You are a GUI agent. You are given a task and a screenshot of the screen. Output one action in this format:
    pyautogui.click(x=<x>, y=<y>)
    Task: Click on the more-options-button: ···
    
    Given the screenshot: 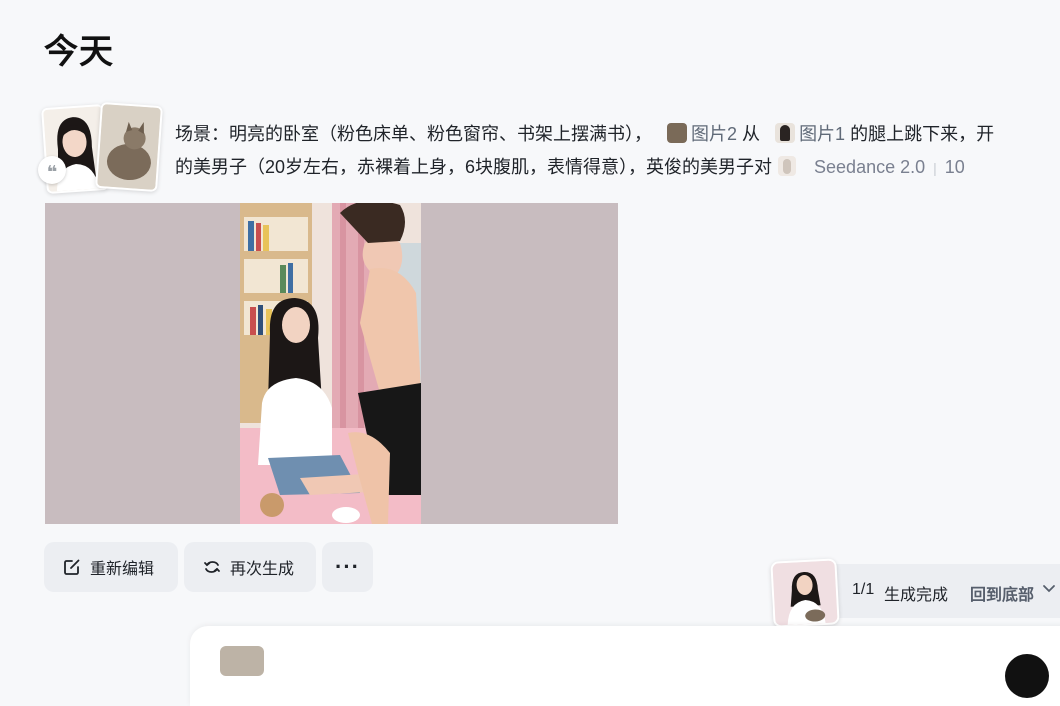 What is the action you would take?
    pyautogui.click(x=347, y=567)
    